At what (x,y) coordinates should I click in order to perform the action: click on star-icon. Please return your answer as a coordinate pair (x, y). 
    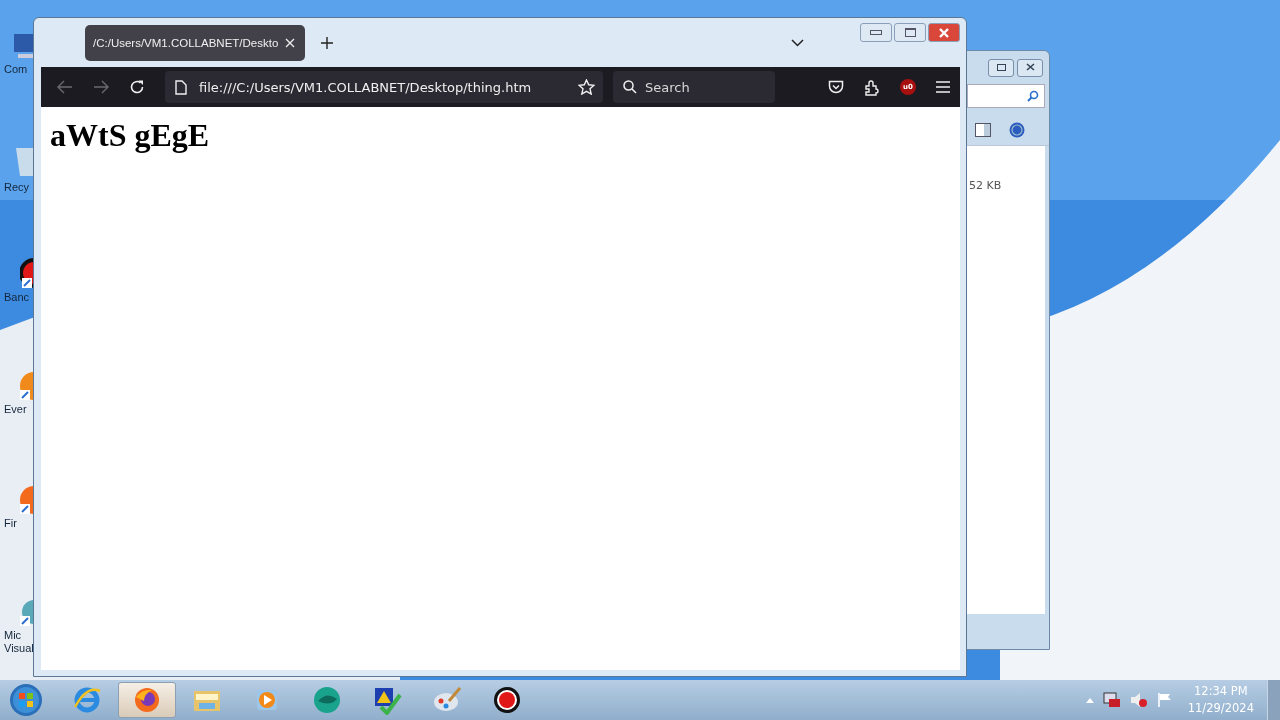
    Looking at the image, I should click on (586, 87).